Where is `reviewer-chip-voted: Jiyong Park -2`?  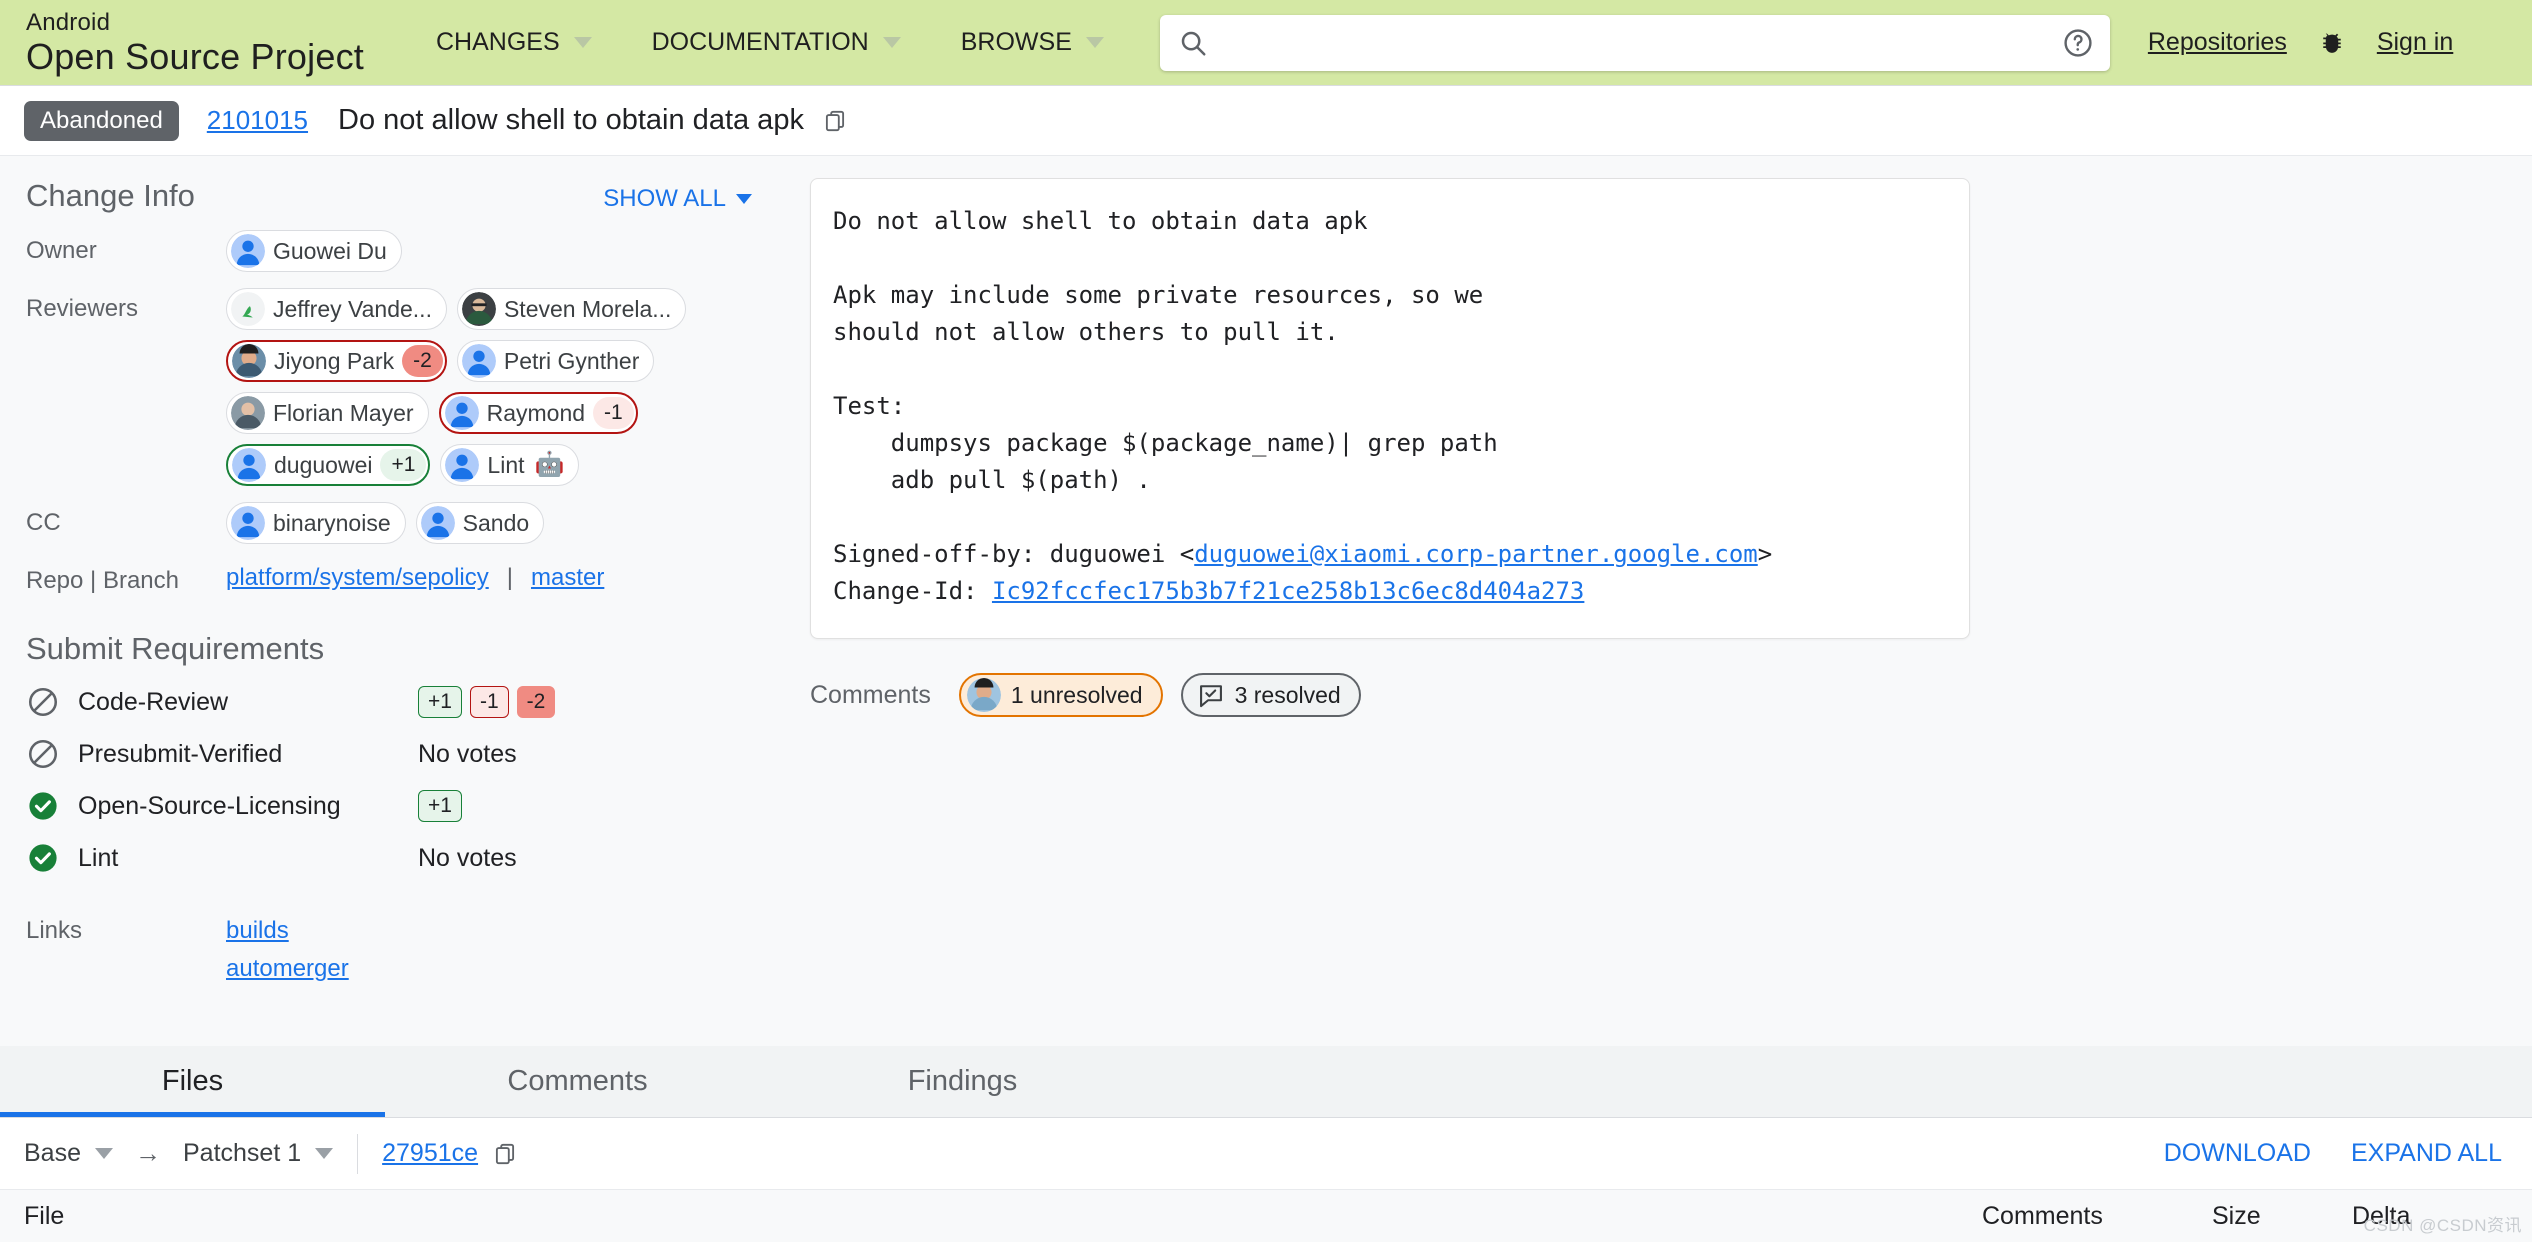
reviewer-chip-voted: Jiyong Park -2 is located at coordinates (336, 361).